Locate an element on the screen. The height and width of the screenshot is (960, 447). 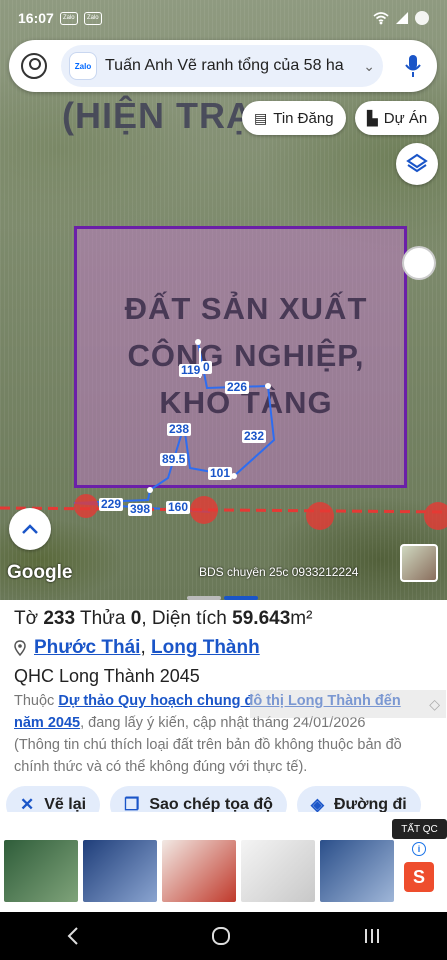
edge-length-label: 226 is located at coordinates (237, 387).